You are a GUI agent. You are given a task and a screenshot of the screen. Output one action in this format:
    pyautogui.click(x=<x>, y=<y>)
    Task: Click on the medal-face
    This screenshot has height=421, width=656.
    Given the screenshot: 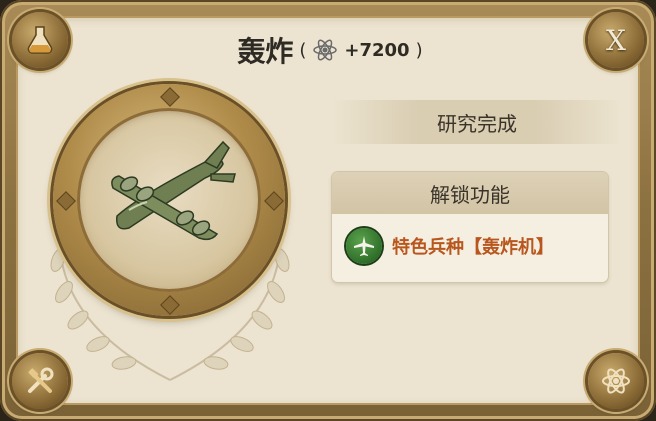 What is the action you would take?
    pyautogui.click(x=169, y=200)
    